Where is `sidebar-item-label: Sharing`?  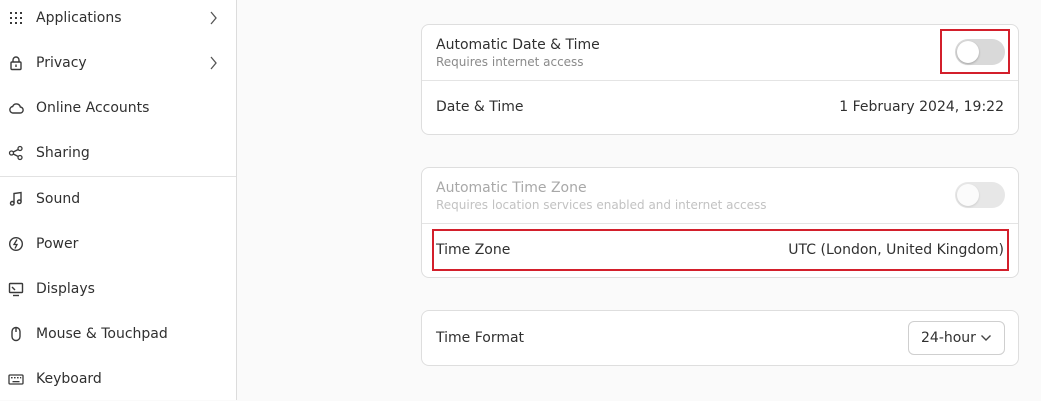
sidebar-item-label: Sharing is located at coordinates (63, 153).